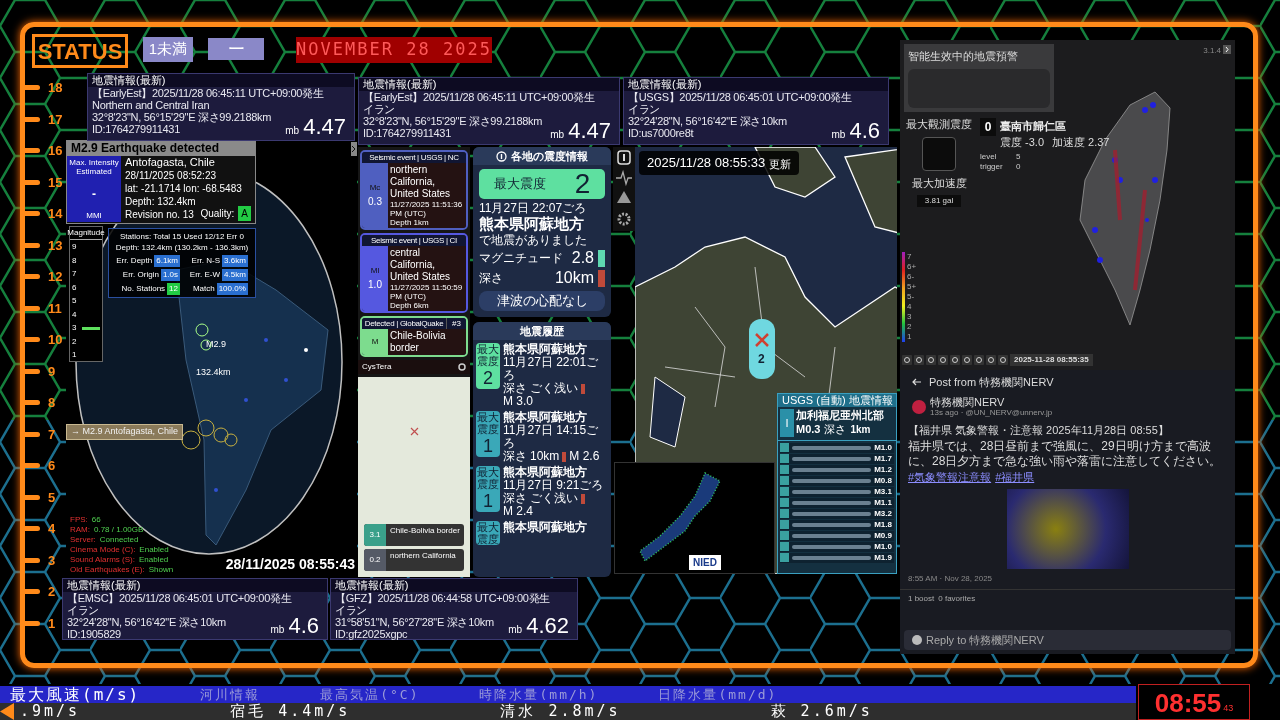  Describe the element at coordinates (235, 261) in the screenshot. I see `stats-value: 3.6km` at that location.